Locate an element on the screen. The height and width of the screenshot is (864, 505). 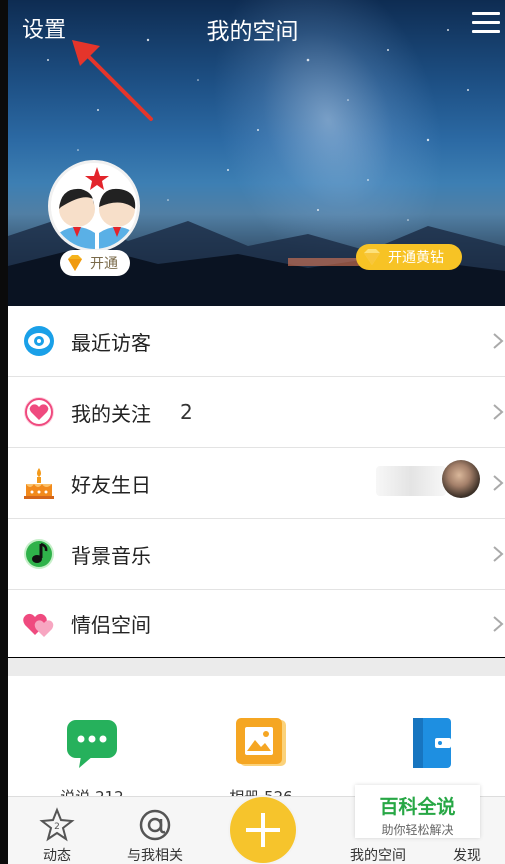
user-avatar is located at coordinates (94, 206).